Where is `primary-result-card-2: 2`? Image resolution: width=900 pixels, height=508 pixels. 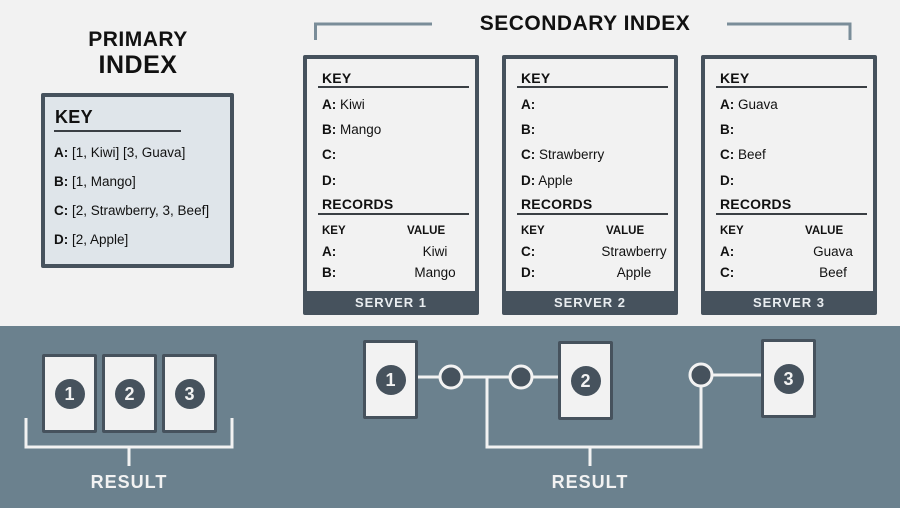 primary-result-card-2: 2 is located at coordinates (129, 393).